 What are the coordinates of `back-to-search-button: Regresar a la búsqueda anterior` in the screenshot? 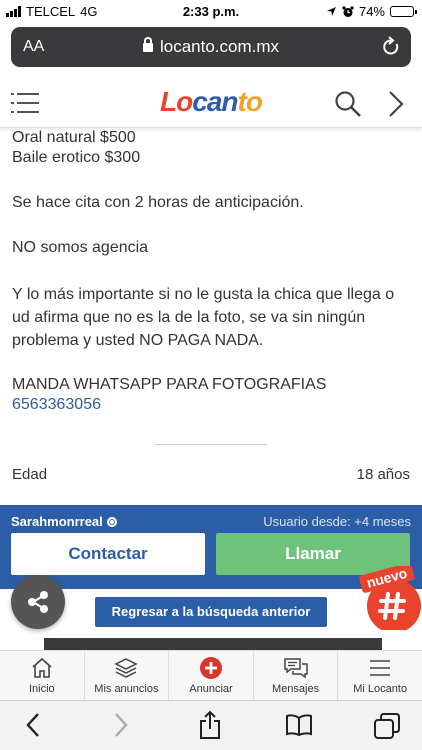 It's located at (211, 612).